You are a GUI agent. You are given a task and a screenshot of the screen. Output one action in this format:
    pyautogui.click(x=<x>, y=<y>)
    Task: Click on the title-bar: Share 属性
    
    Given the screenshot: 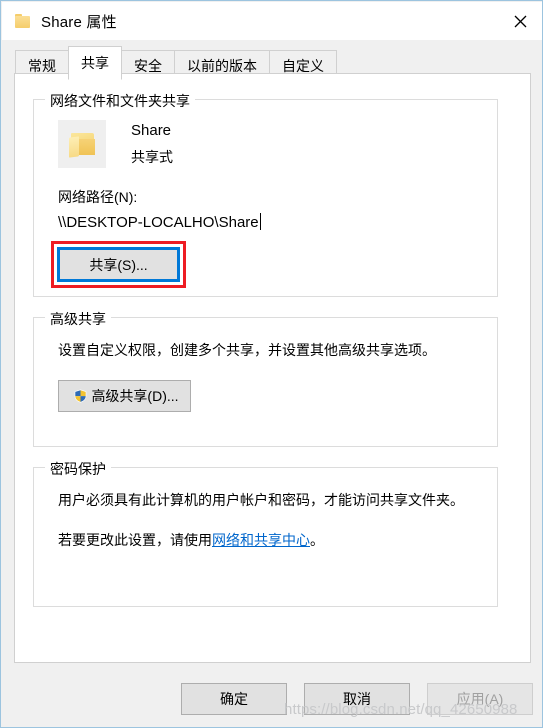 What is the action you would take?
    pyautogui.click(x=272, y=21)
    